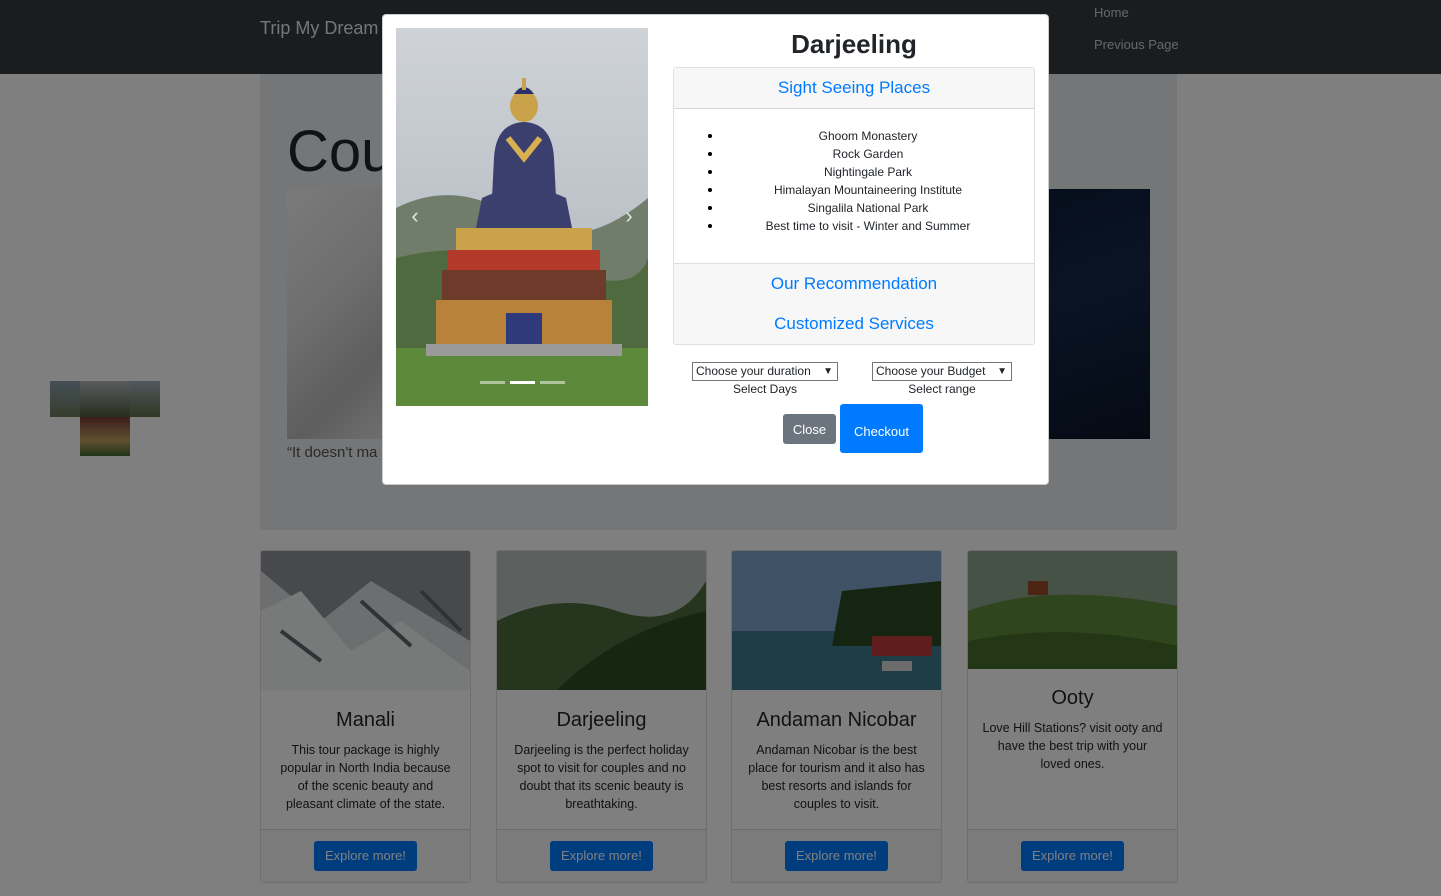  I want to click on list-item: Best time to visit - Winter and Summer, so click(868, 226).